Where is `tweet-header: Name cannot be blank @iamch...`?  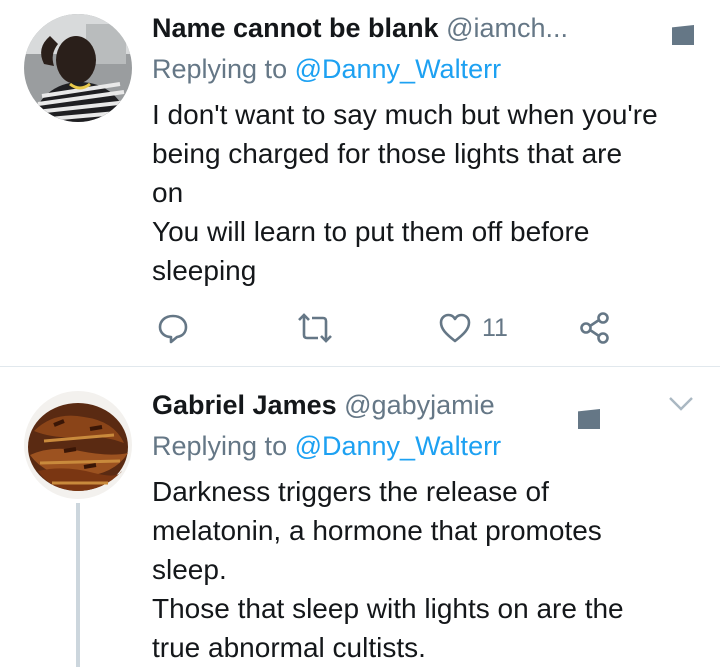
tweet-header: Name cannot be blank @iamch... is located at coordinates (360, 28).